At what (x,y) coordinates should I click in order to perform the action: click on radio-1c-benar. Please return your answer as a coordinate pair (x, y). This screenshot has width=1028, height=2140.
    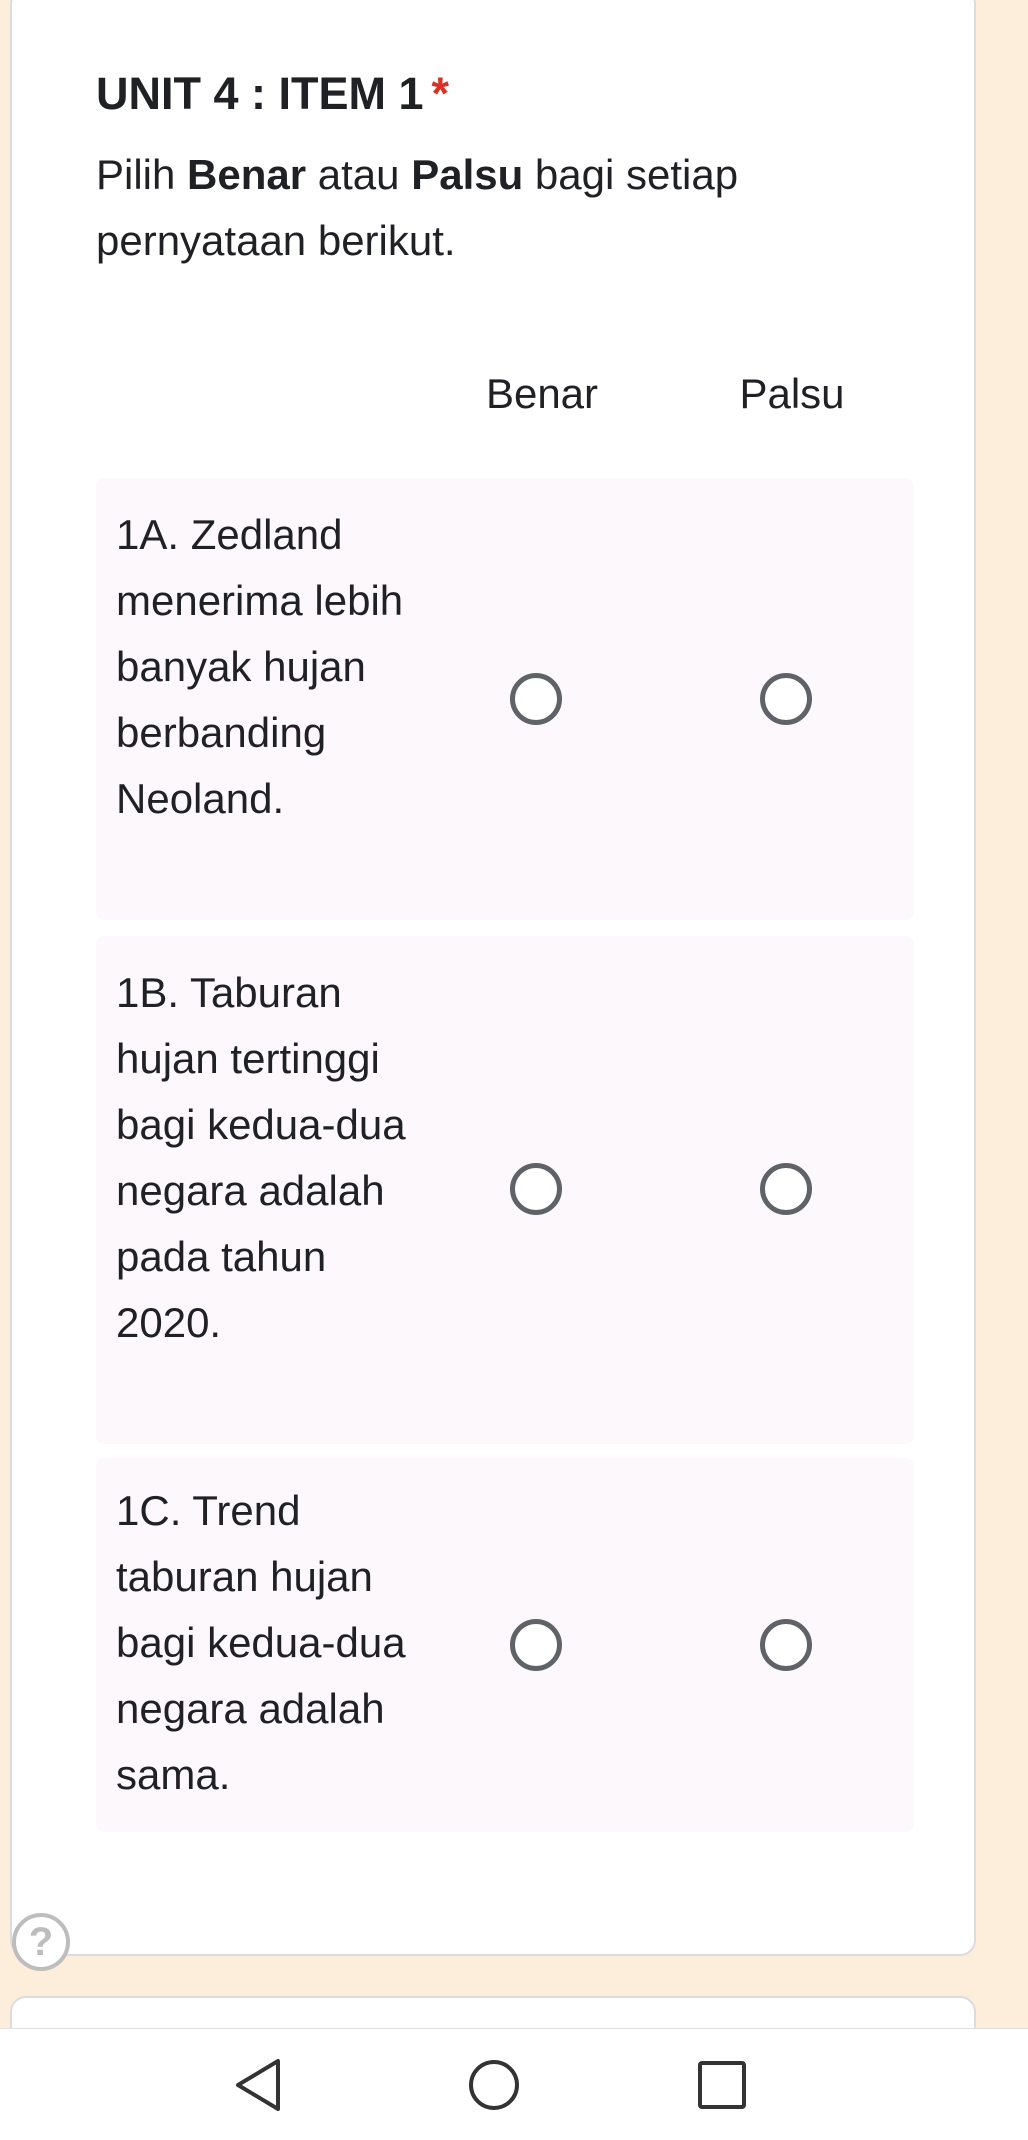
    Looking at the image, I should click on (536, 1645).